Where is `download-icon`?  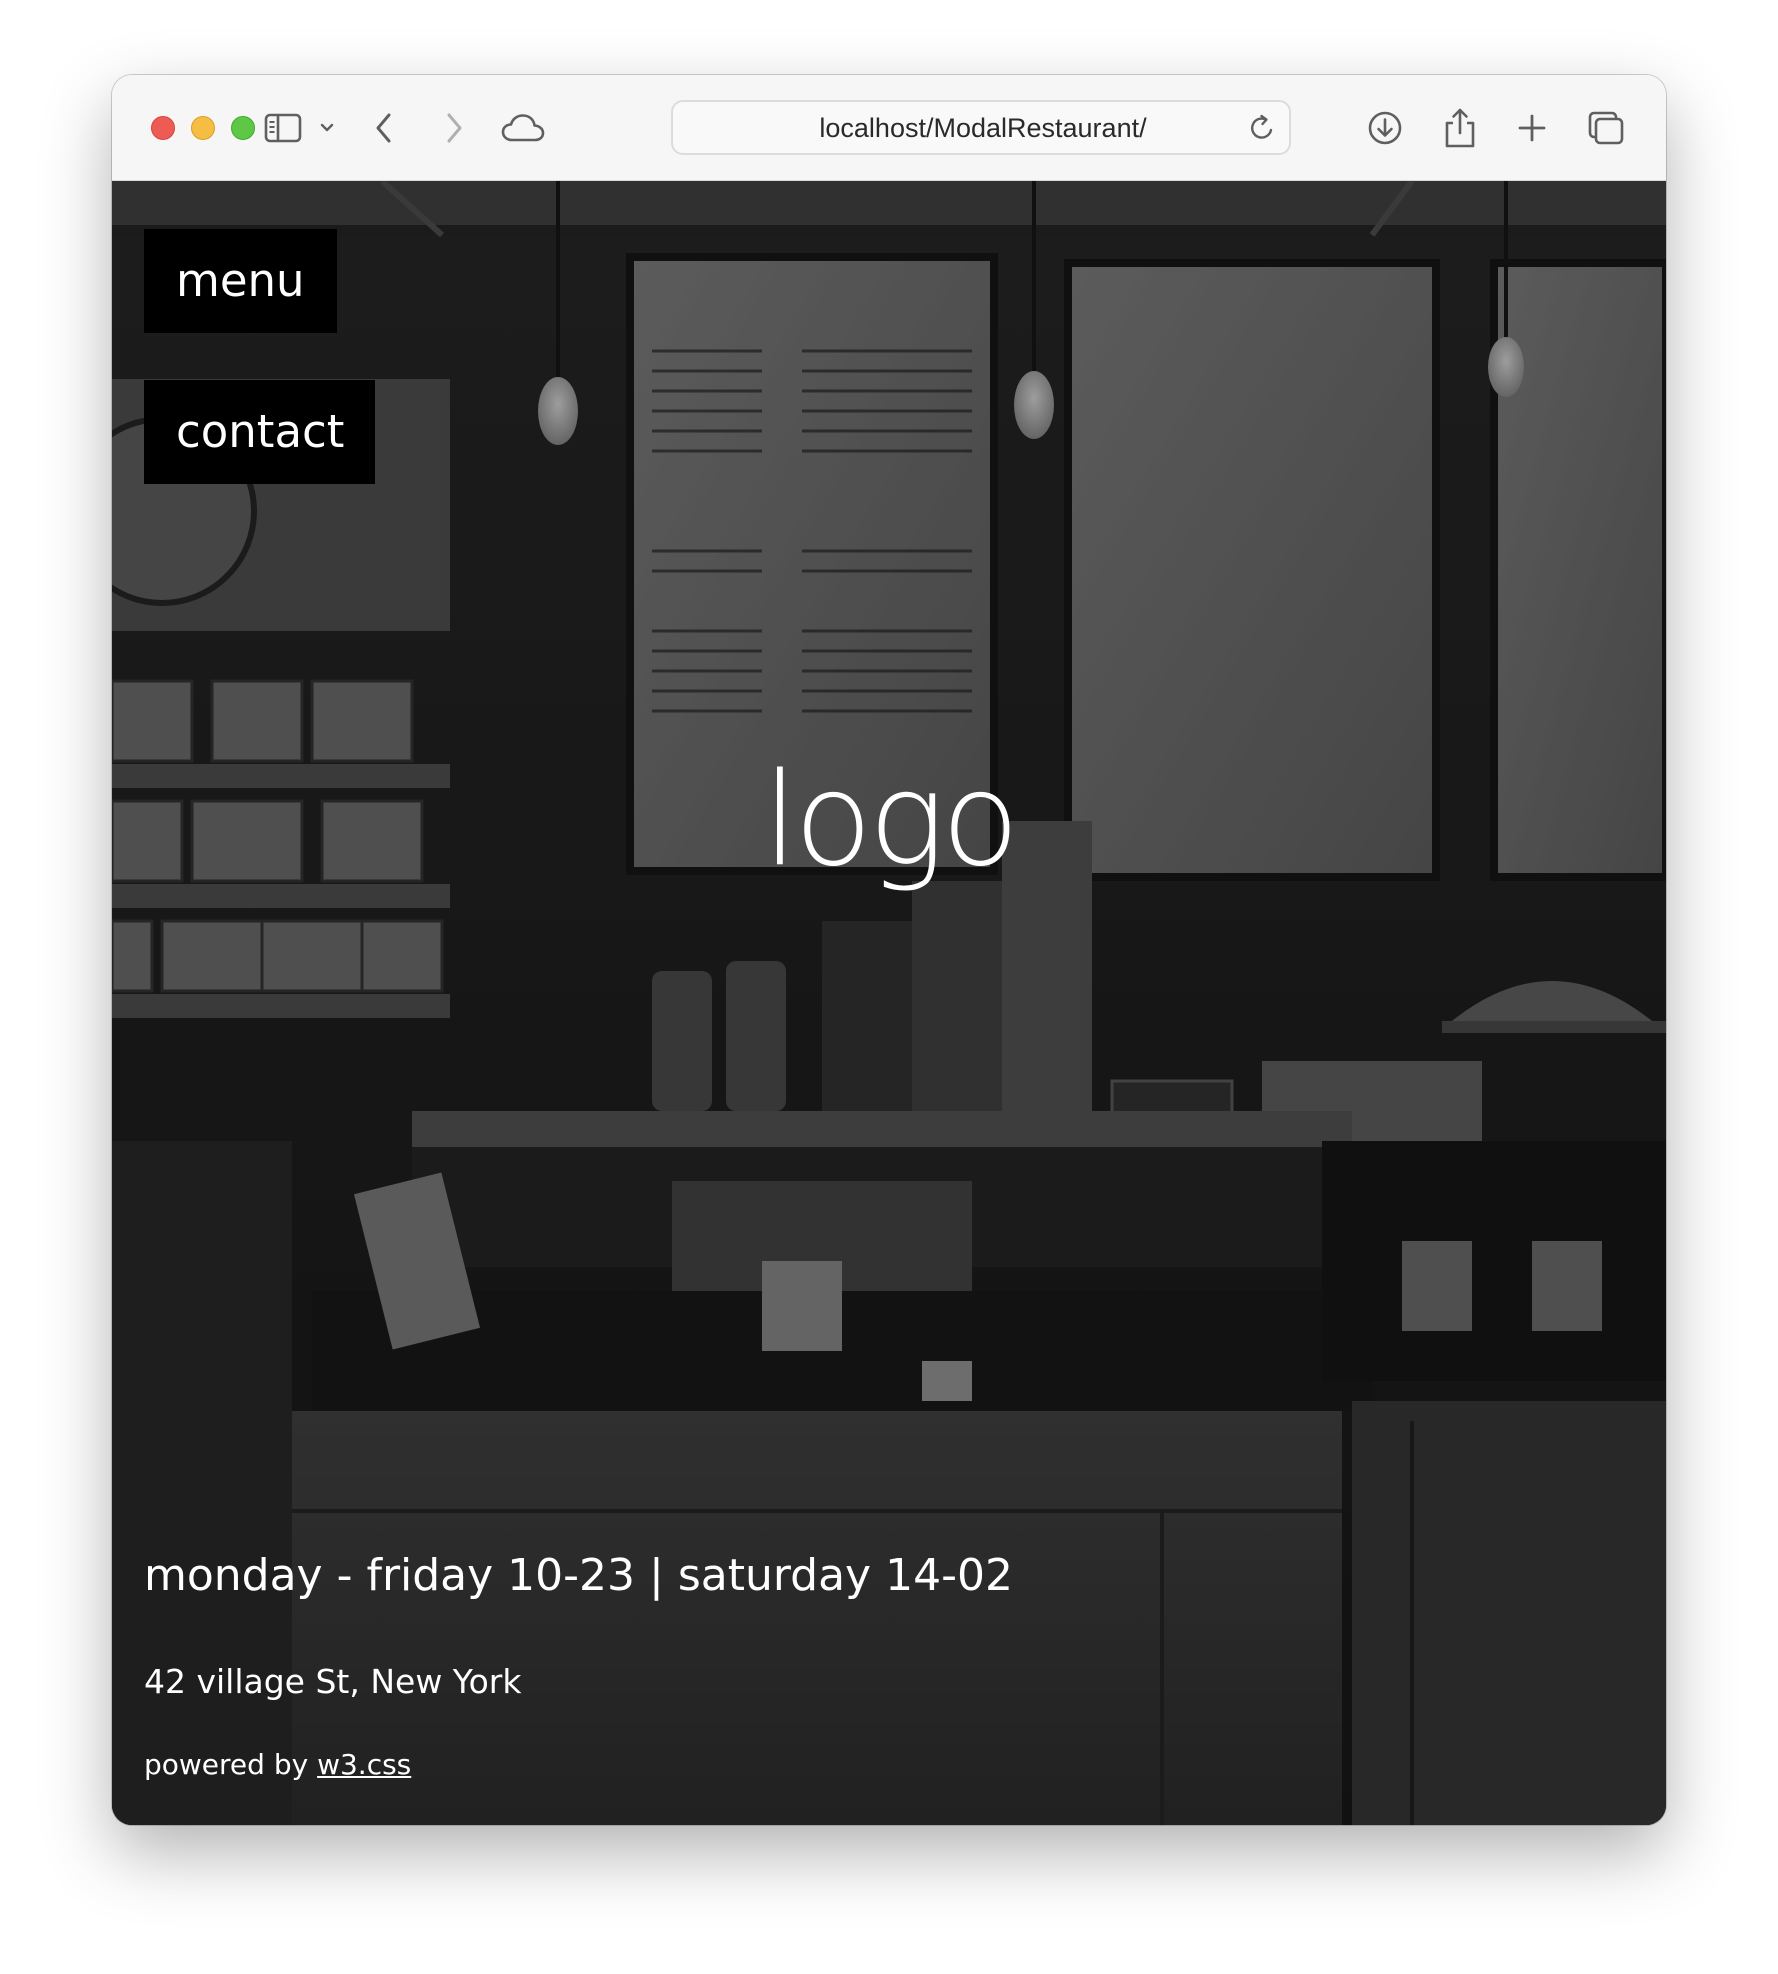 download-icon is located at coordinates (1385, 128).